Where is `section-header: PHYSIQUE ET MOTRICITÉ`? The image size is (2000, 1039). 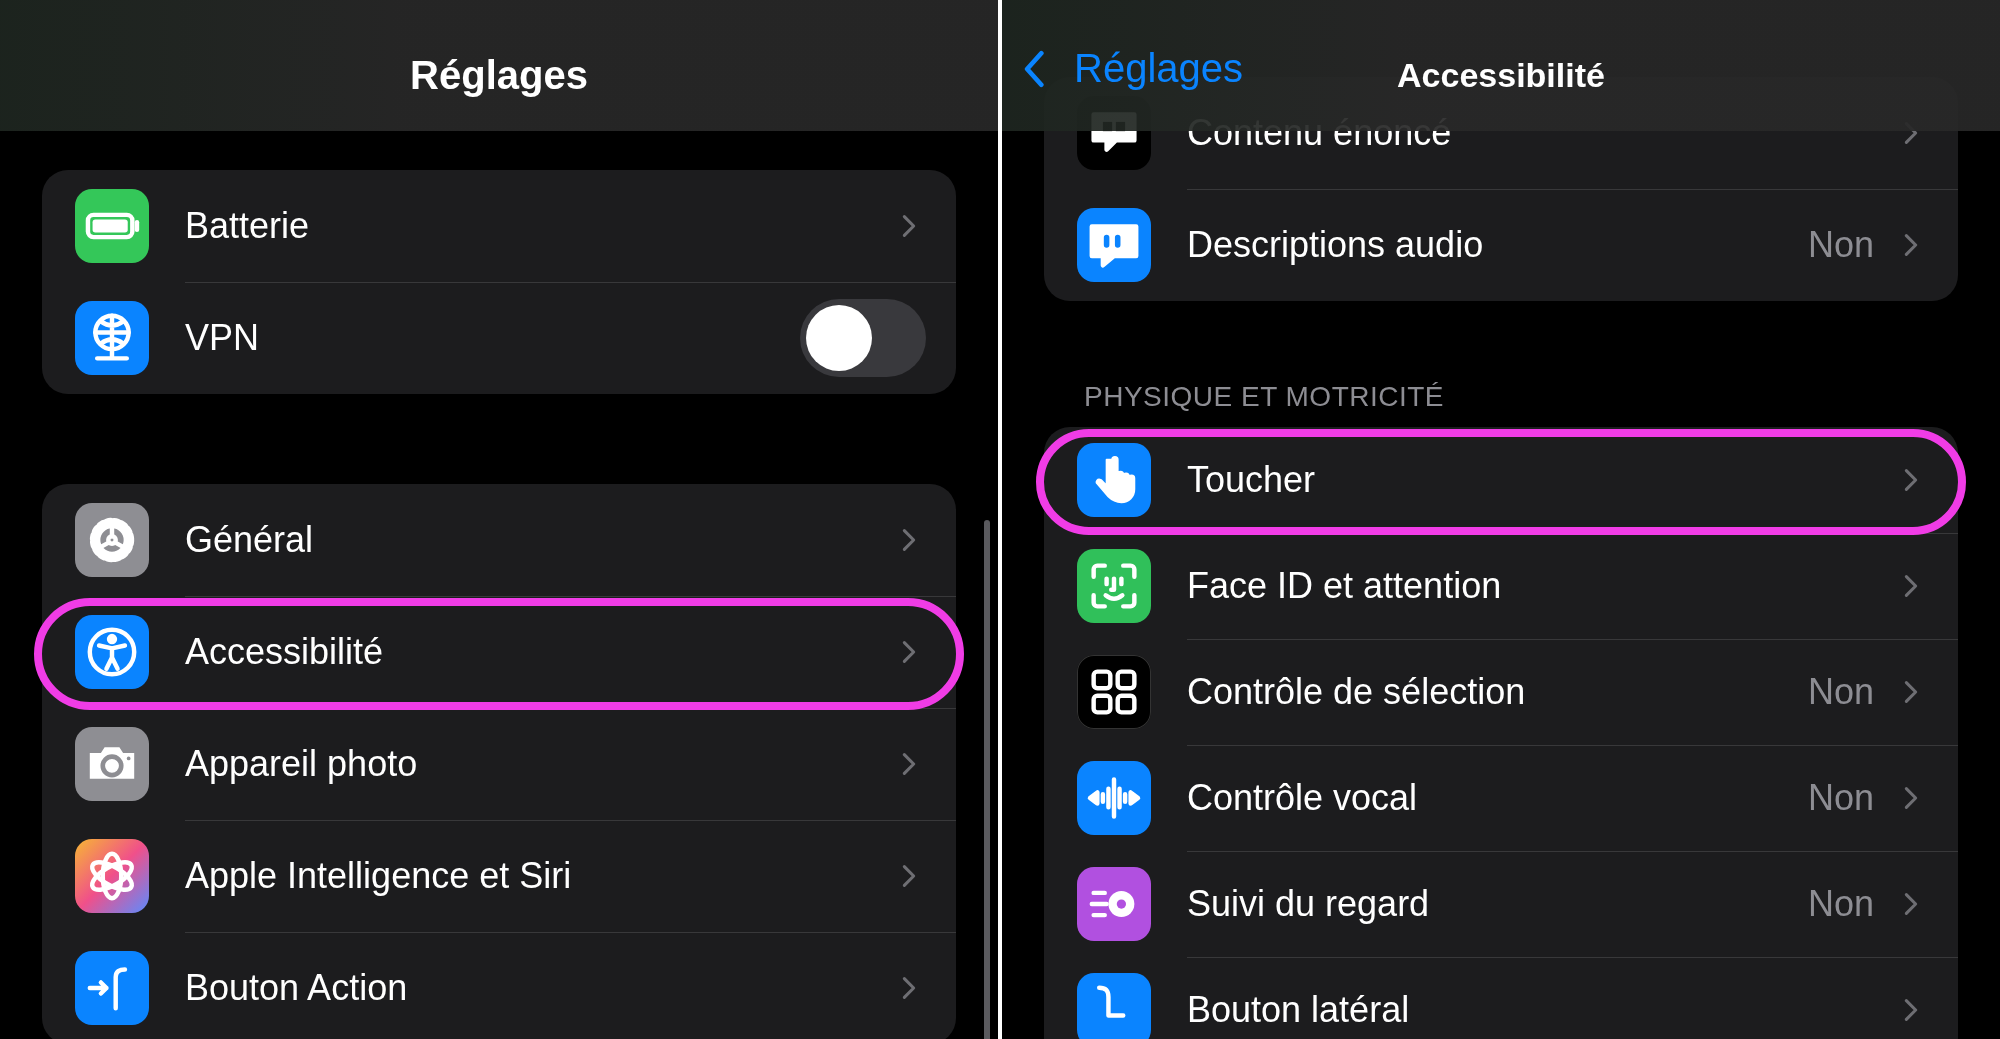 section-header: PHYSIQUE ET MOTRICITÉ is located at coordinates (1265, 397).